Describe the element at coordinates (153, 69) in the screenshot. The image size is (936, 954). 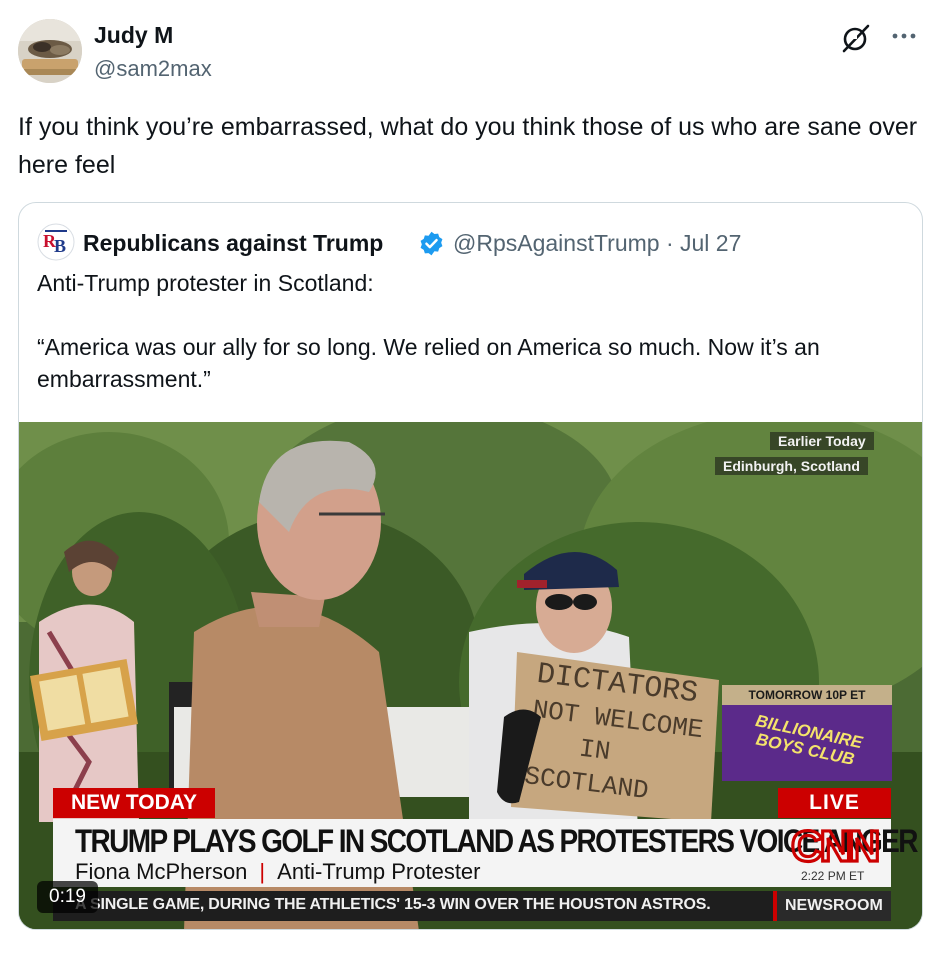
I see `author-handle: @sam2max` at that location.